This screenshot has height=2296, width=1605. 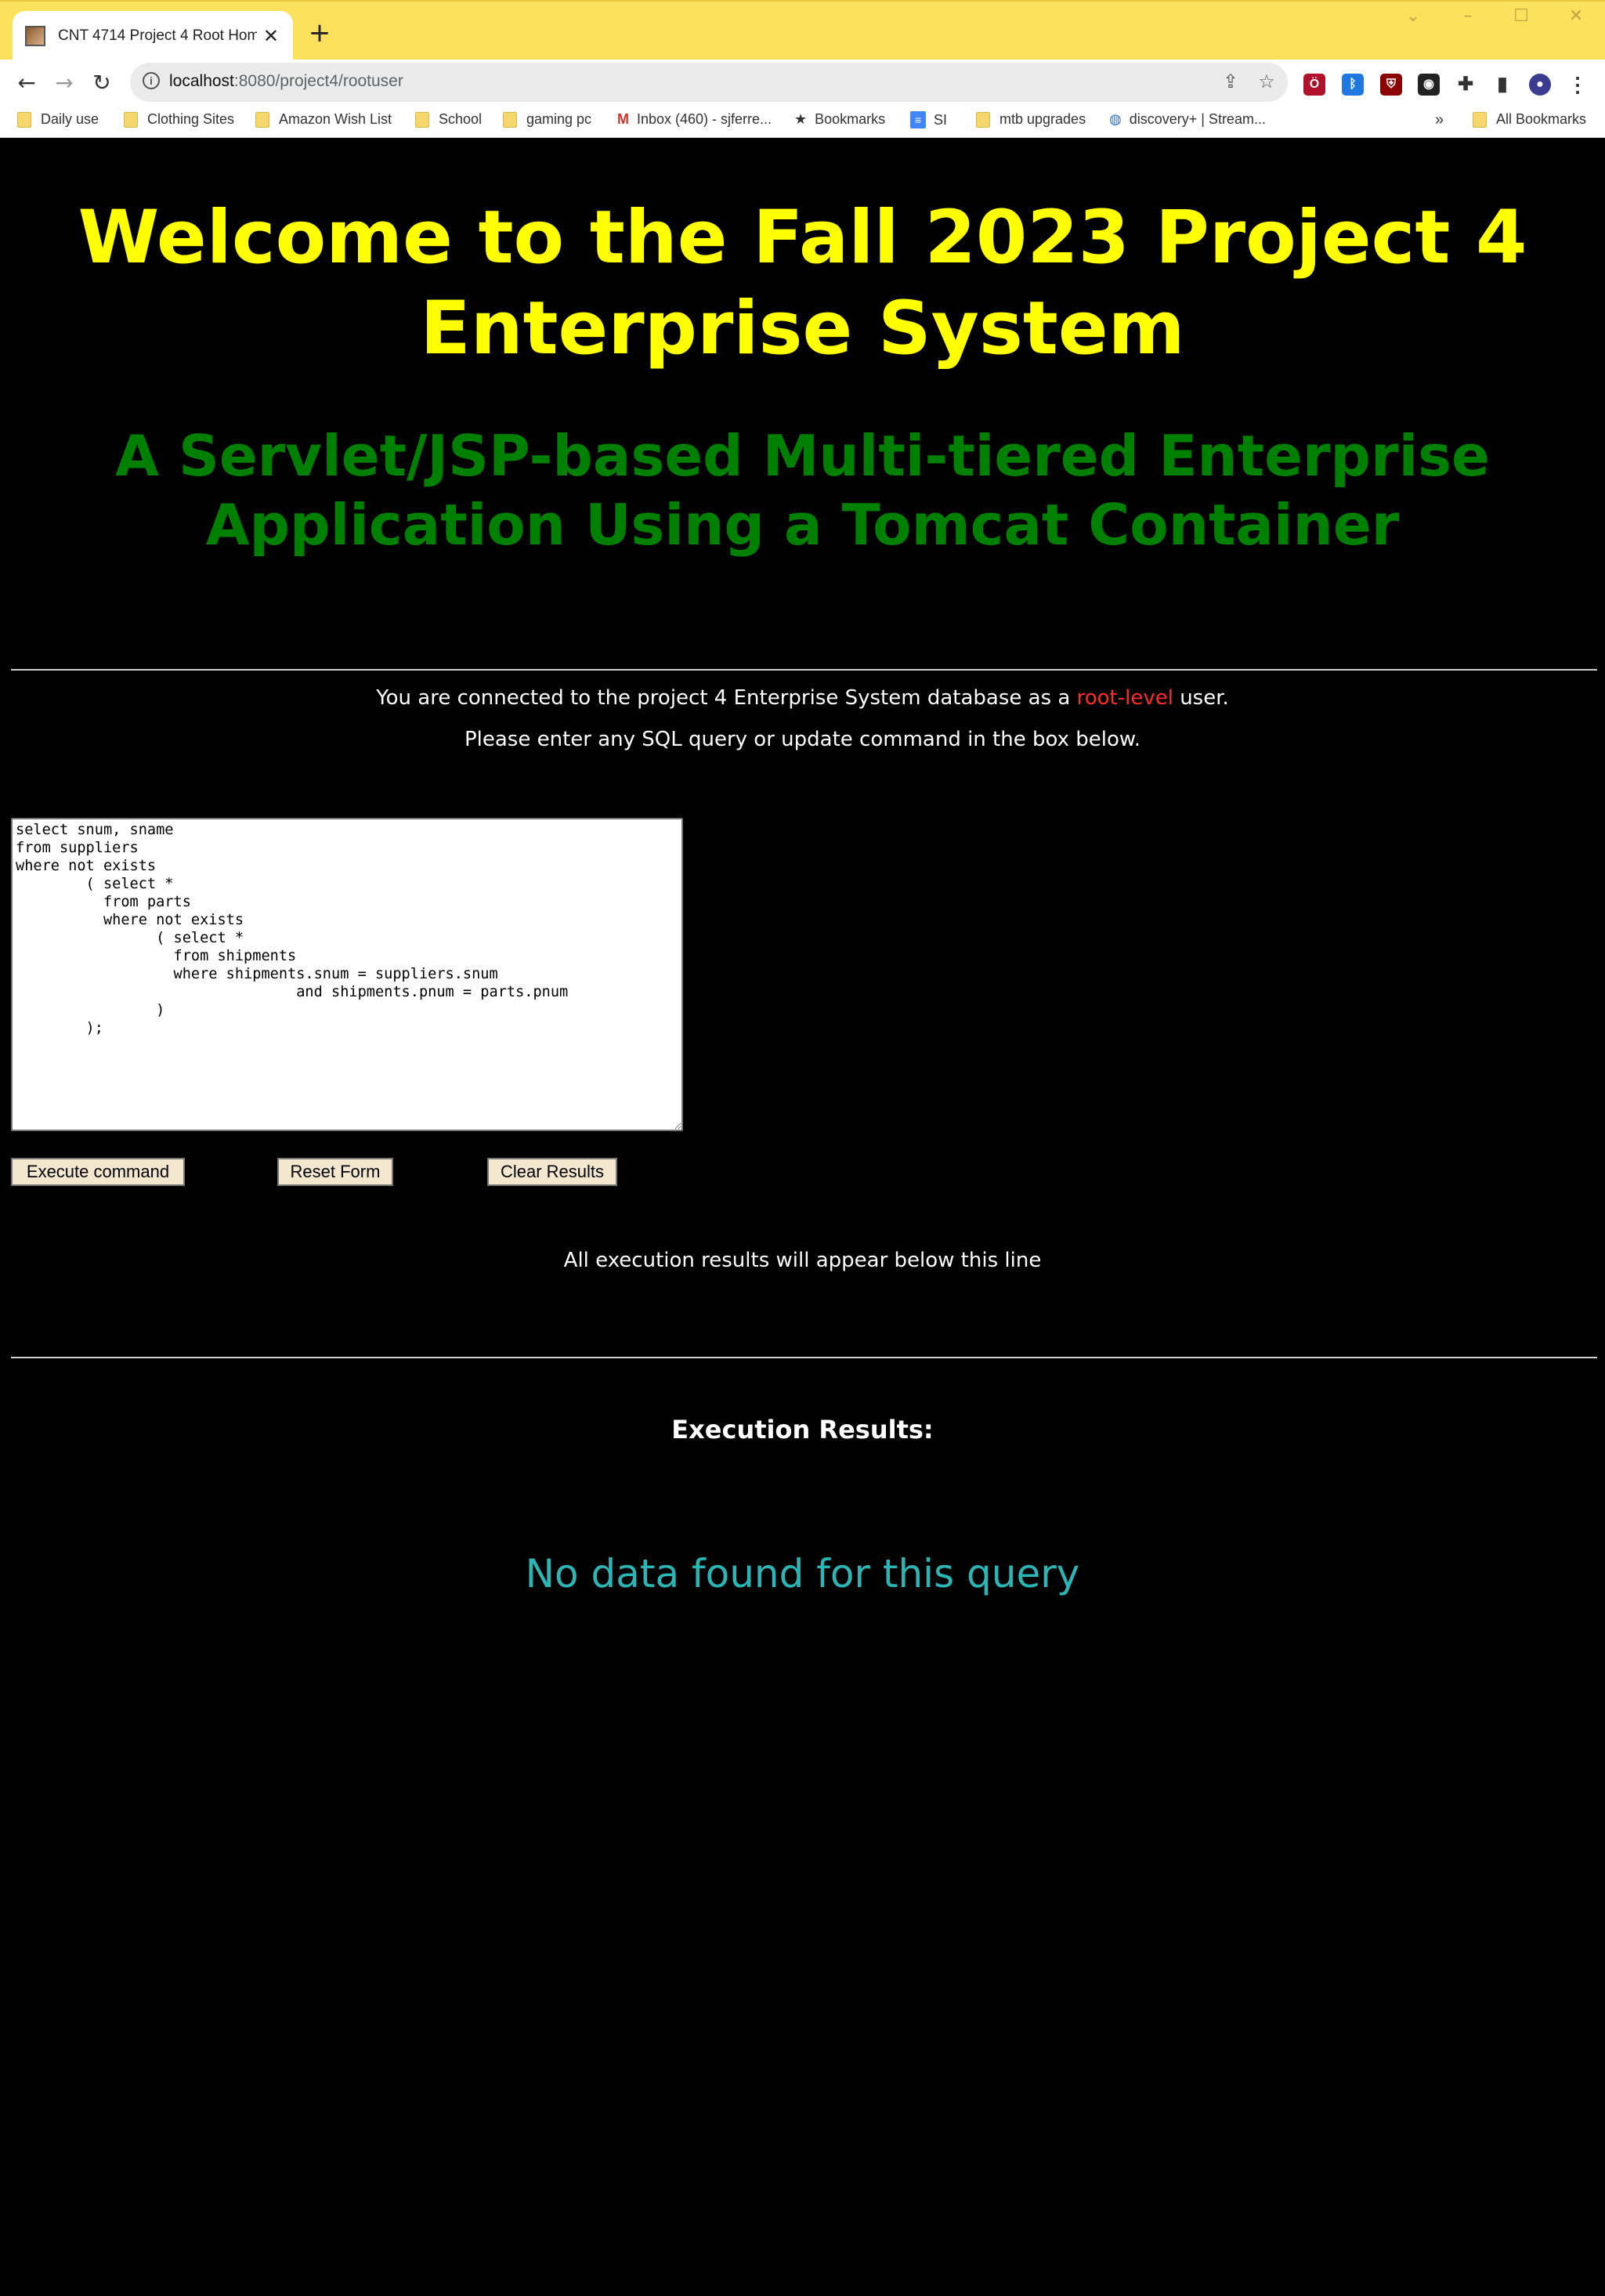 I want to click on bookmark-label: Amazon Wish List, so click(x=335, y=119).